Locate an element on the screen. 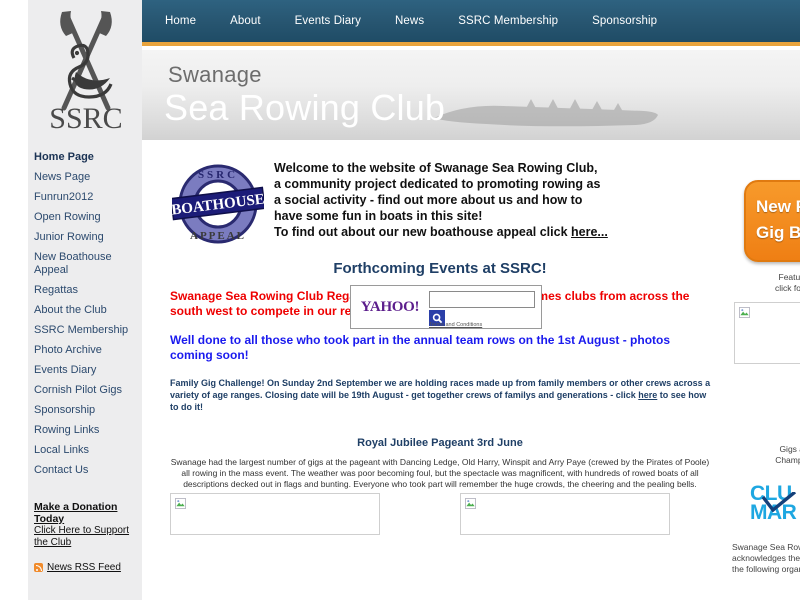 This screenshot has width=800, height=600. orange-banner-line-2: Gig B is located at coordinates (778, 232).